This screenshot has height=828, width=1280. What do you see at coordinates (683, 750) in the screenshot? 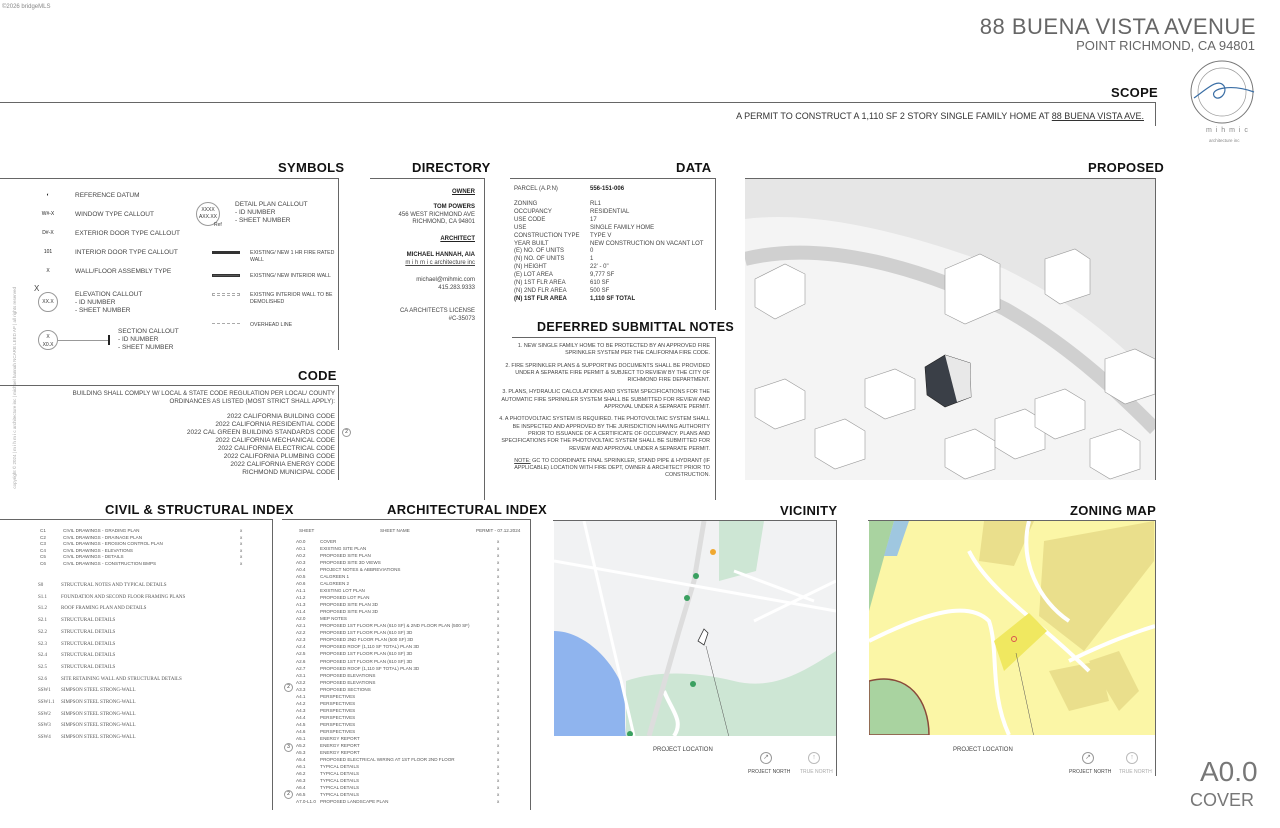
I see `vicinity-project-location: PROJECT LOCATION` at bounding box center [683, 750].